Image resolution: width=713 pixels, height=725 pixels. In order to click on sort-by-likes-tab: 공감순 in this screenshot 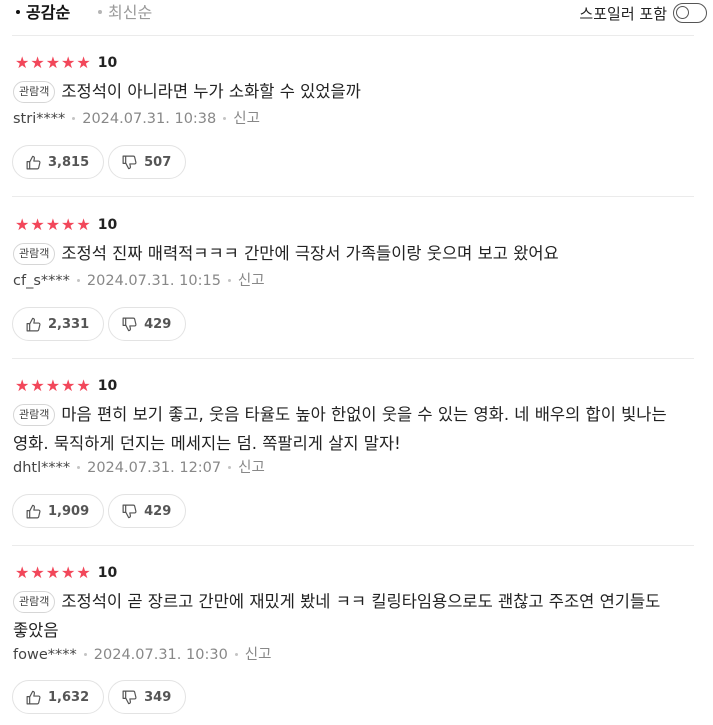, I will do `click(43, 13)`.